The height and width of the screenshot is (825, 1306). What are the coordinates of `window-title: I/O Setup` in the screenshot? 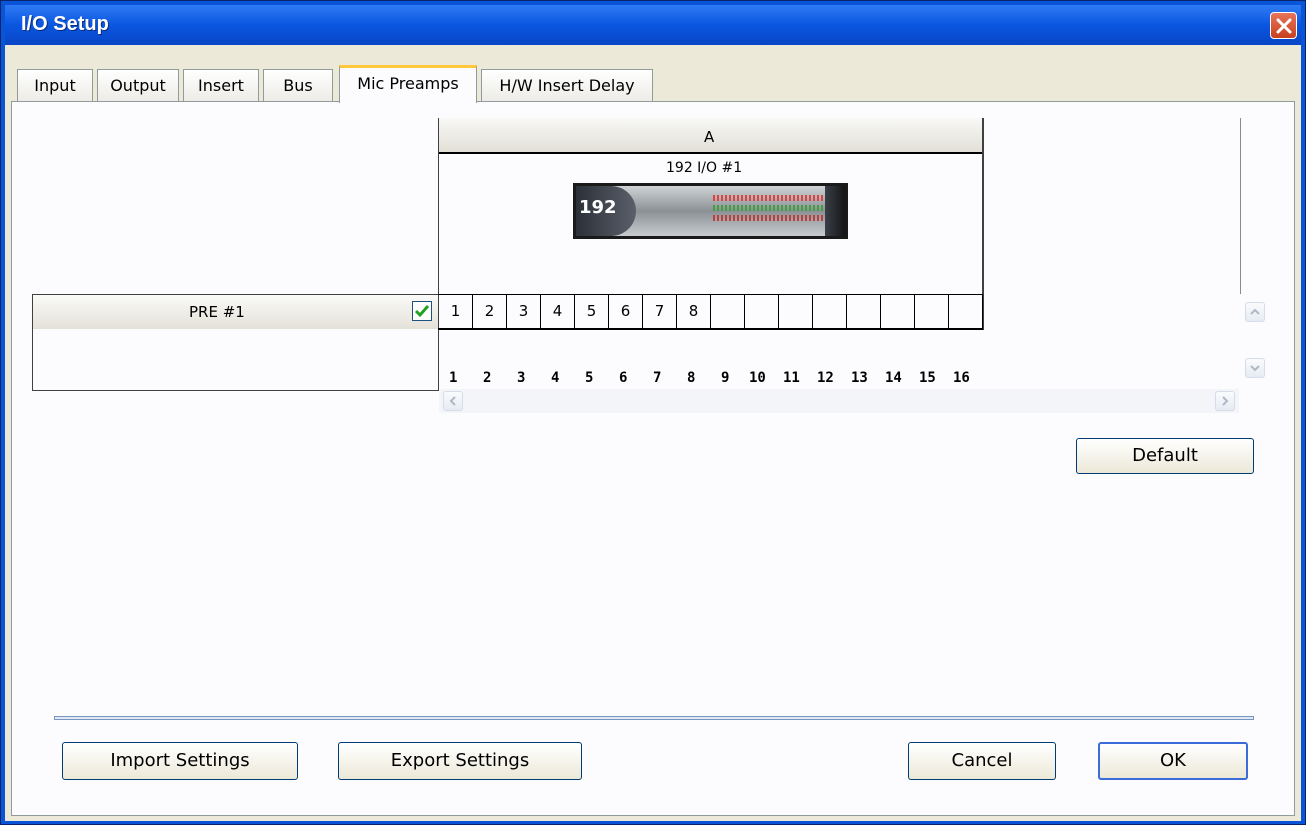 It's located at (65, 24).